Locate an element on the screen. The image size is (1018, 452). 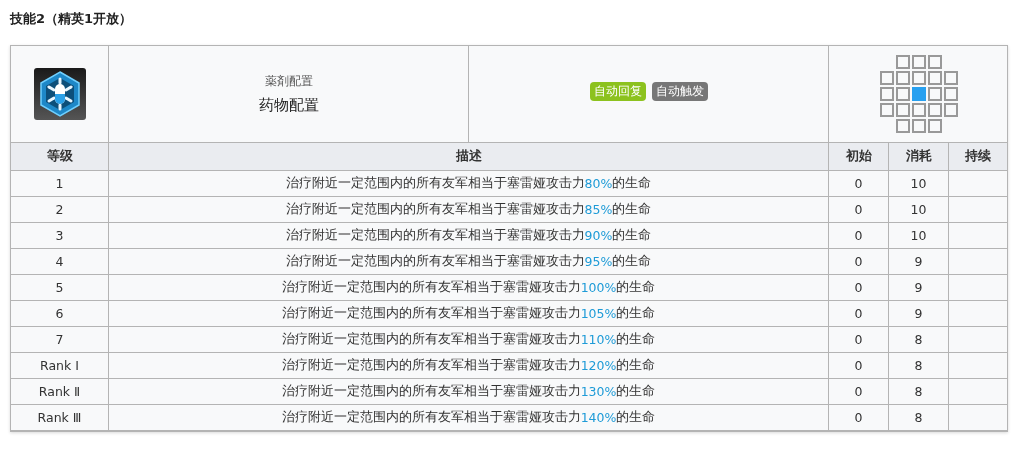
table-cell: 治疗附近一定范围内的所有友军相当于塞雷娅攻击力90%的生命 is located at coordinates (469, 236).